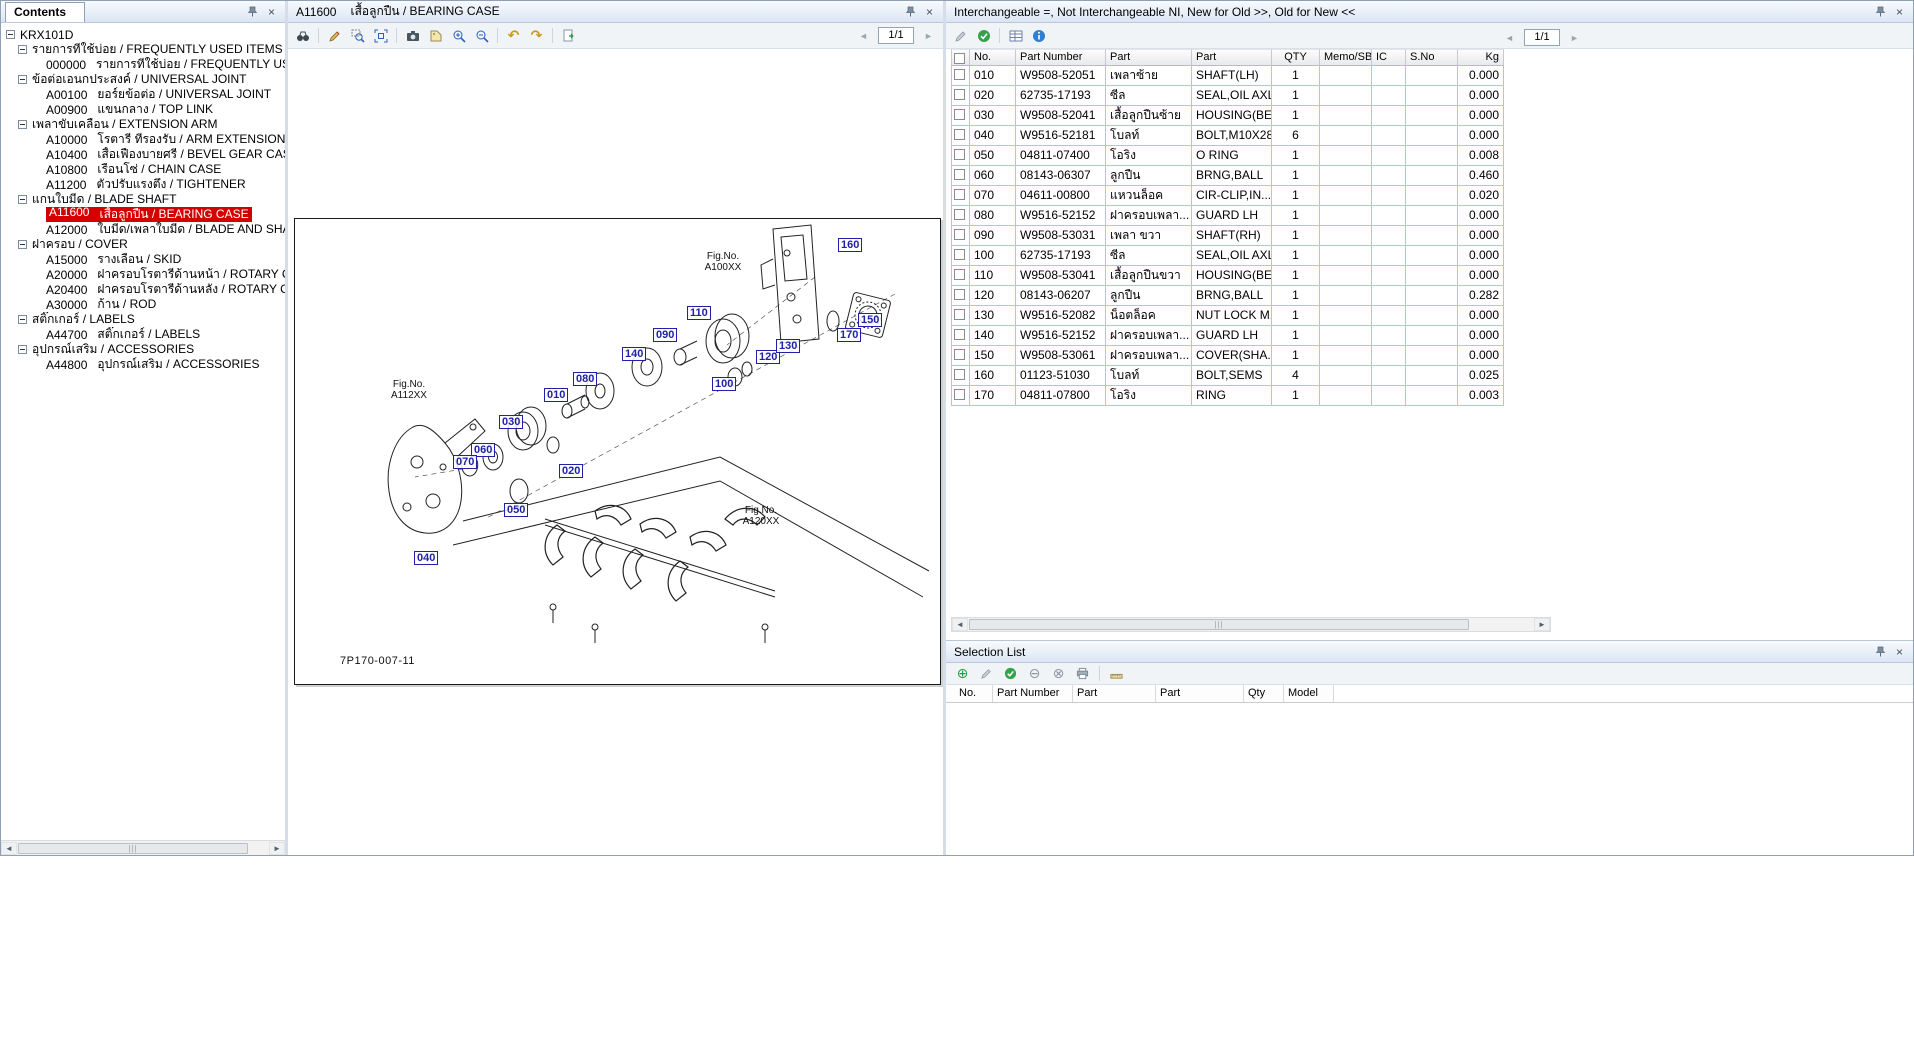 Image resolution: width=1914 pixels, height=1044 pixels. Describe the element at coordinates (1034, 673) in the screenshot. I see `remove-icon: ⊖` at that location.